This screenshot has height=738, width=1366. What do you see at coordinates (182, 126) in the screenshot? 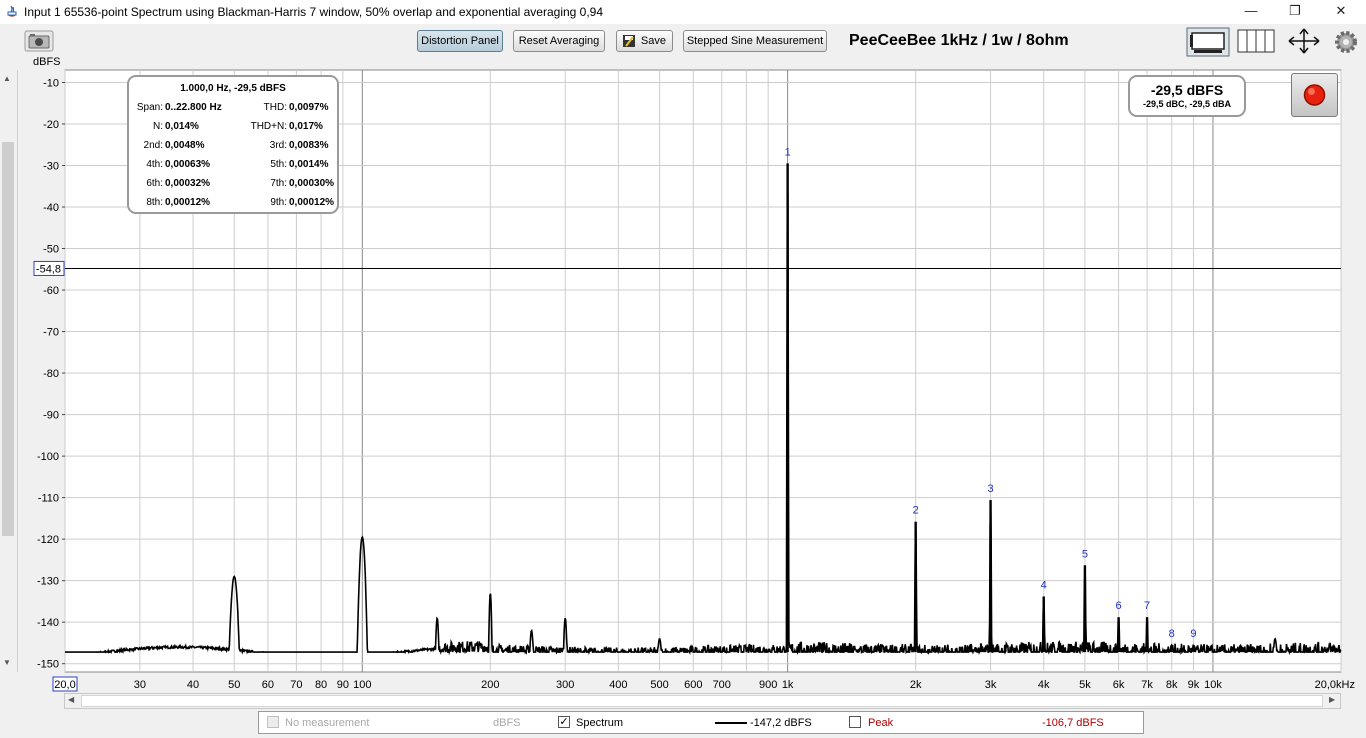
I see `info-value: 0,014%` at bounding box center [182, 126].